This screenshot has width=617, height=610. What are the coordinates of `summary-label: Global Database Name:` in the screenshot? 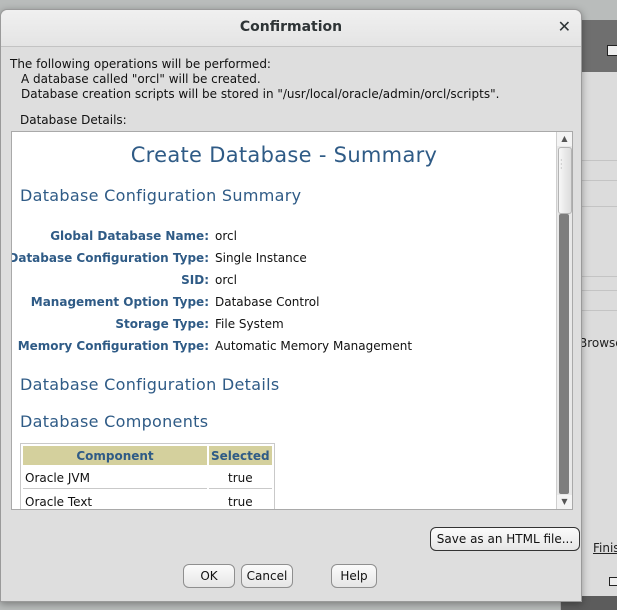 It's located at (129, 236).